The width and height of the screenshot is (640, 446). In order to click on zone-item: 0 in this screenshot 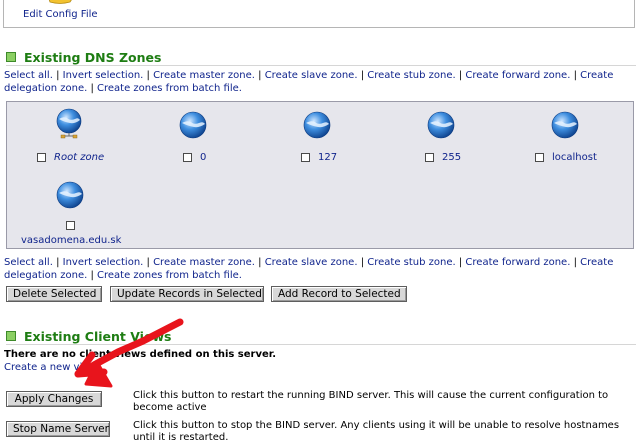, I will do `click(205, 139)`.